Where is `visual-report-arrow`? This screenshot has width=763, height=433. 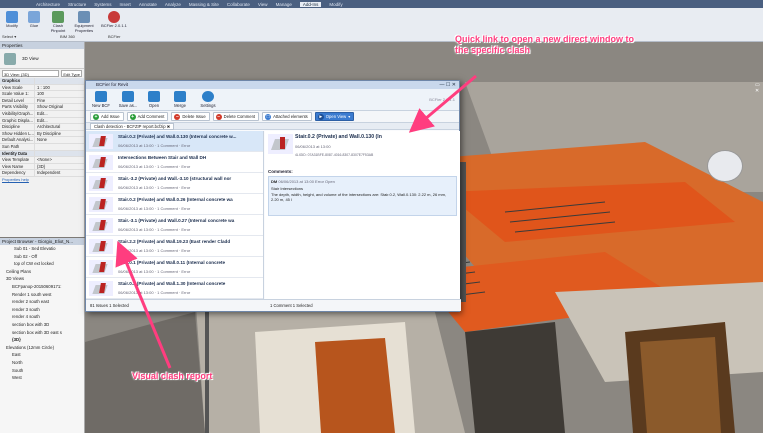 visual-report-arrow is located at coordinates (143, 304).